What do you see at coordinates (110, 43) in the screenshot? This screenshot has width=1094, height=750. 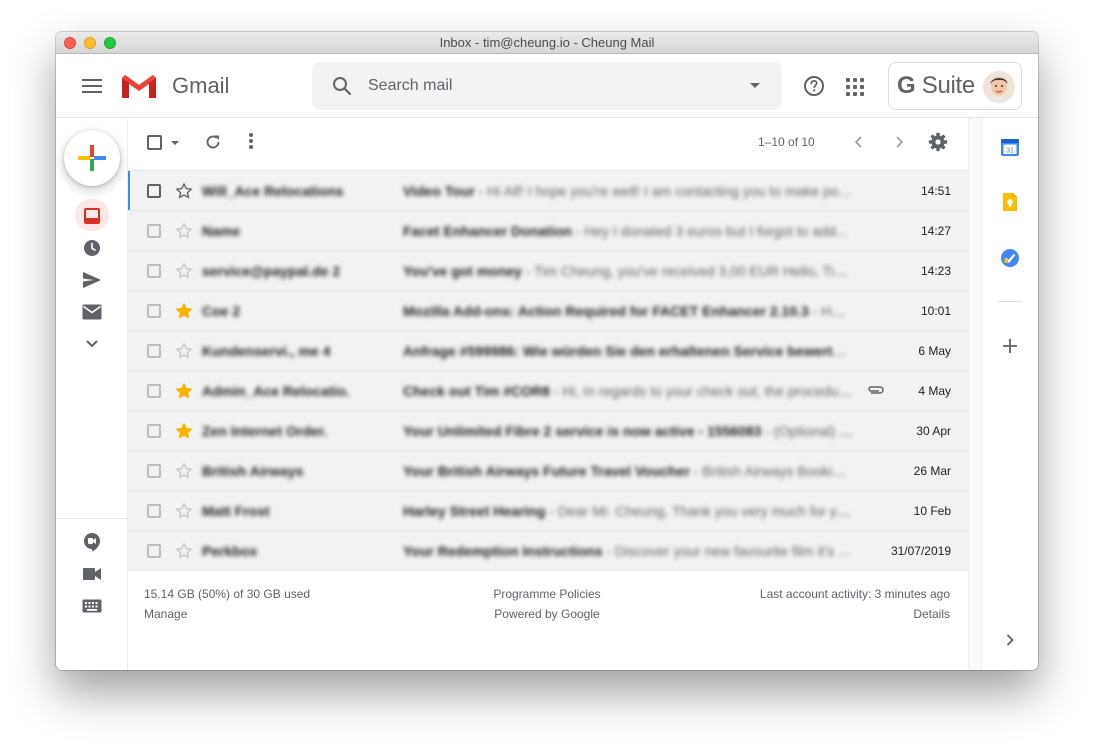 I see `maximize-window-button` at bounding box center [110, 43].